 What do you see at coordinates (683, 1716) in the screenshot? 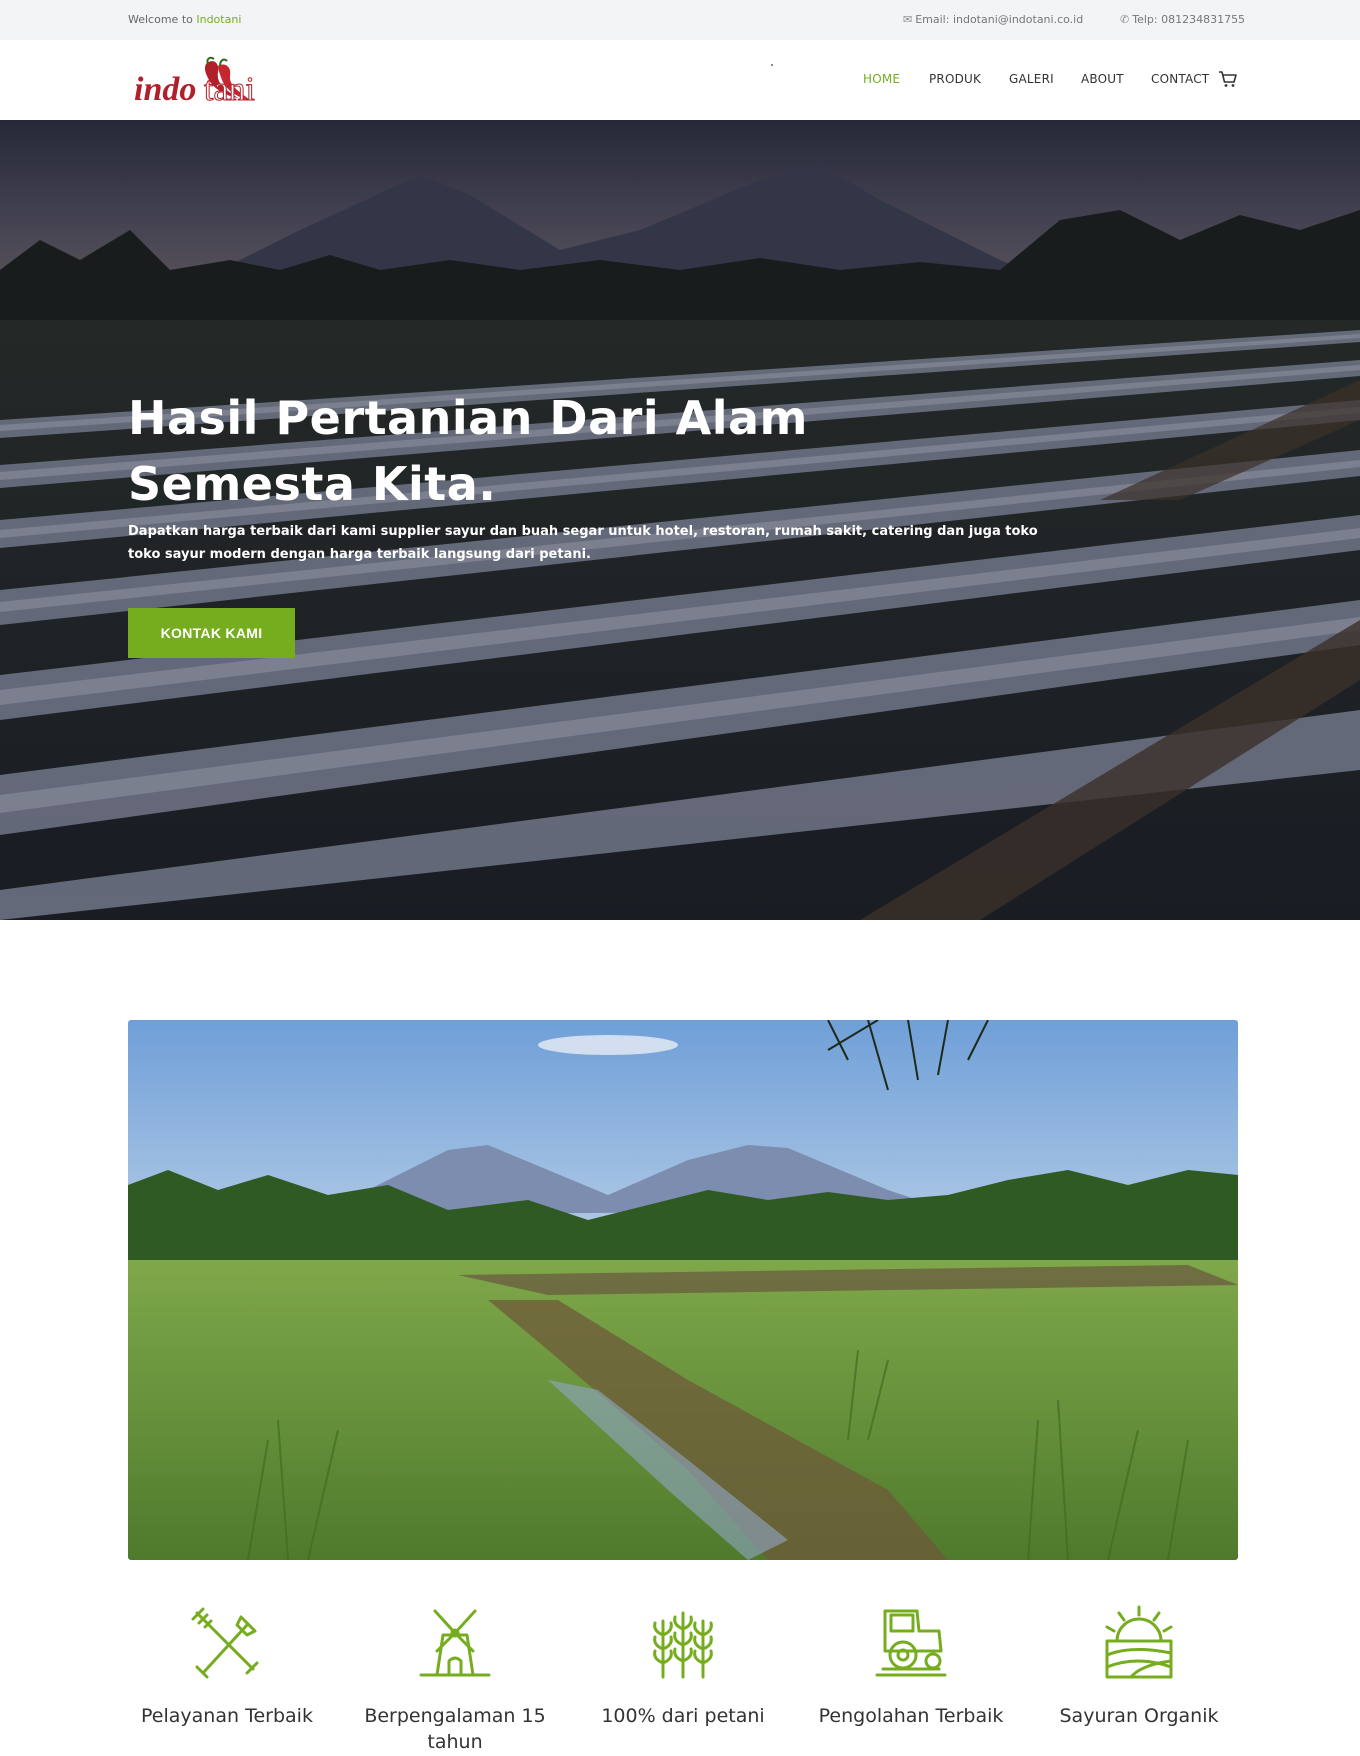
I see `feature-label: 100% dari petani` at bounding box center [683, 1716].